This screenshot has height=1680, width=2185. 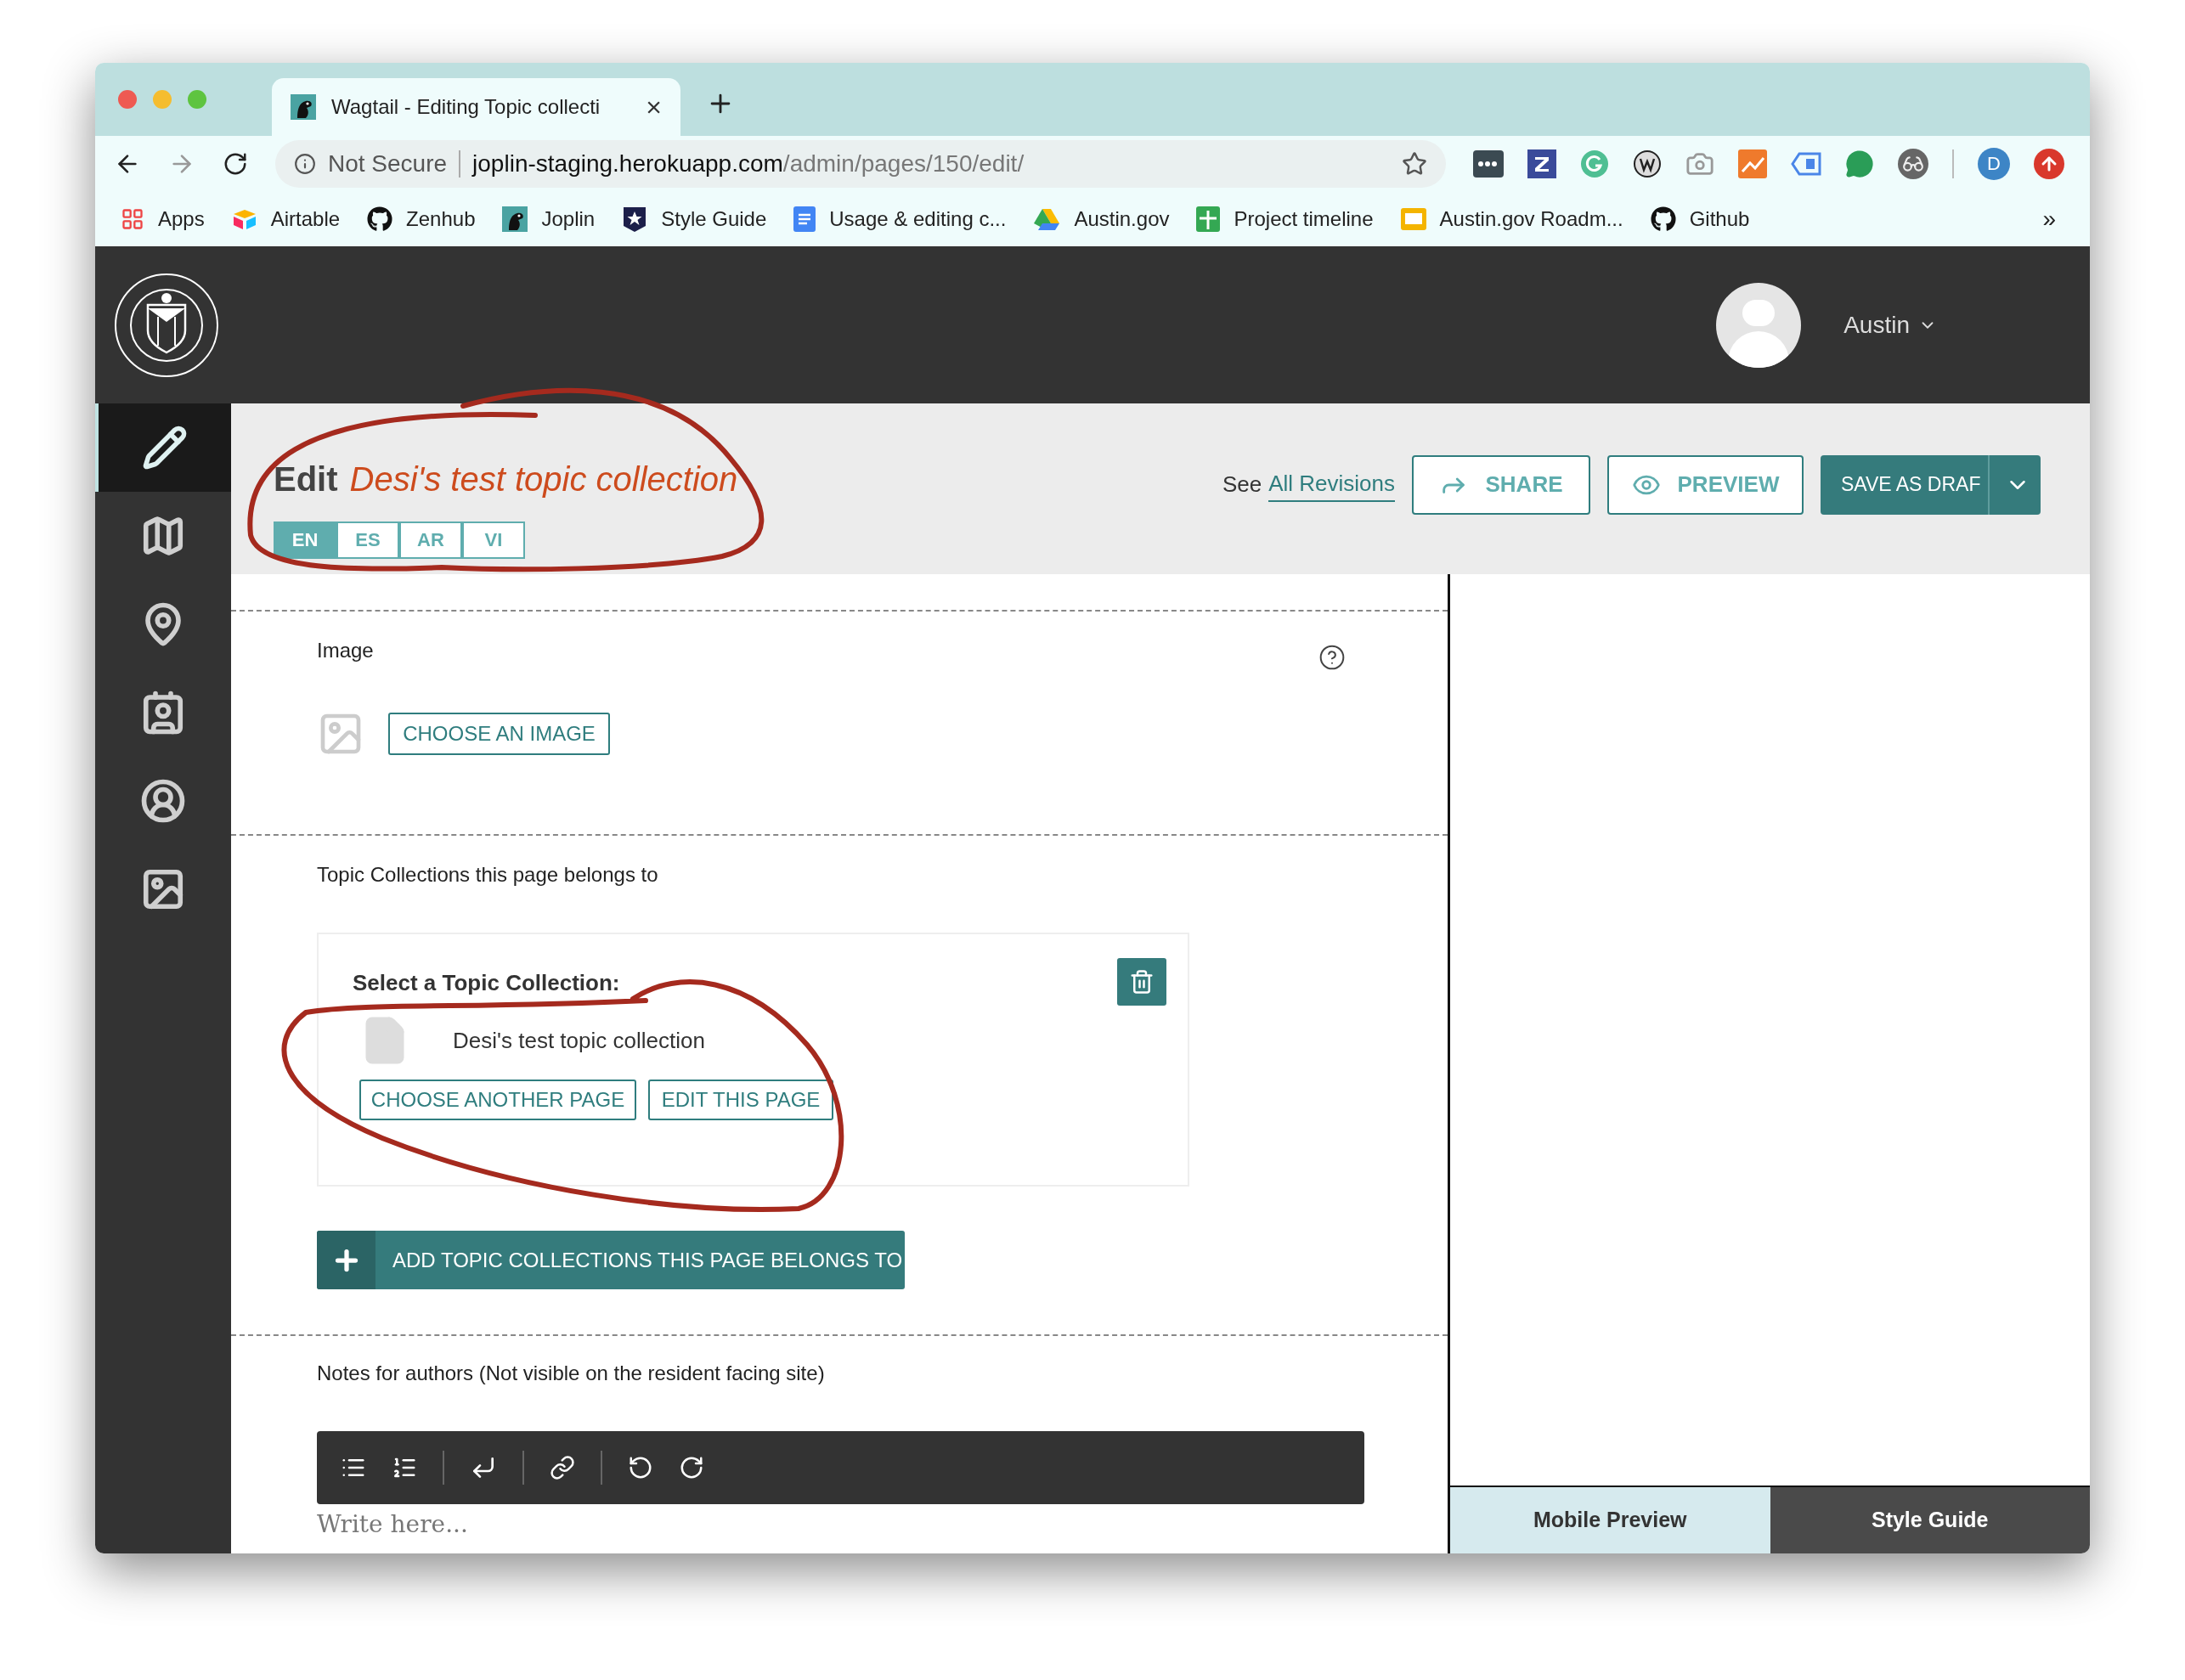 What do you see at coordinates (1242, 485) in the screenshot?
I see `revisions-prefix: See` at bounding box center [1242, 485].